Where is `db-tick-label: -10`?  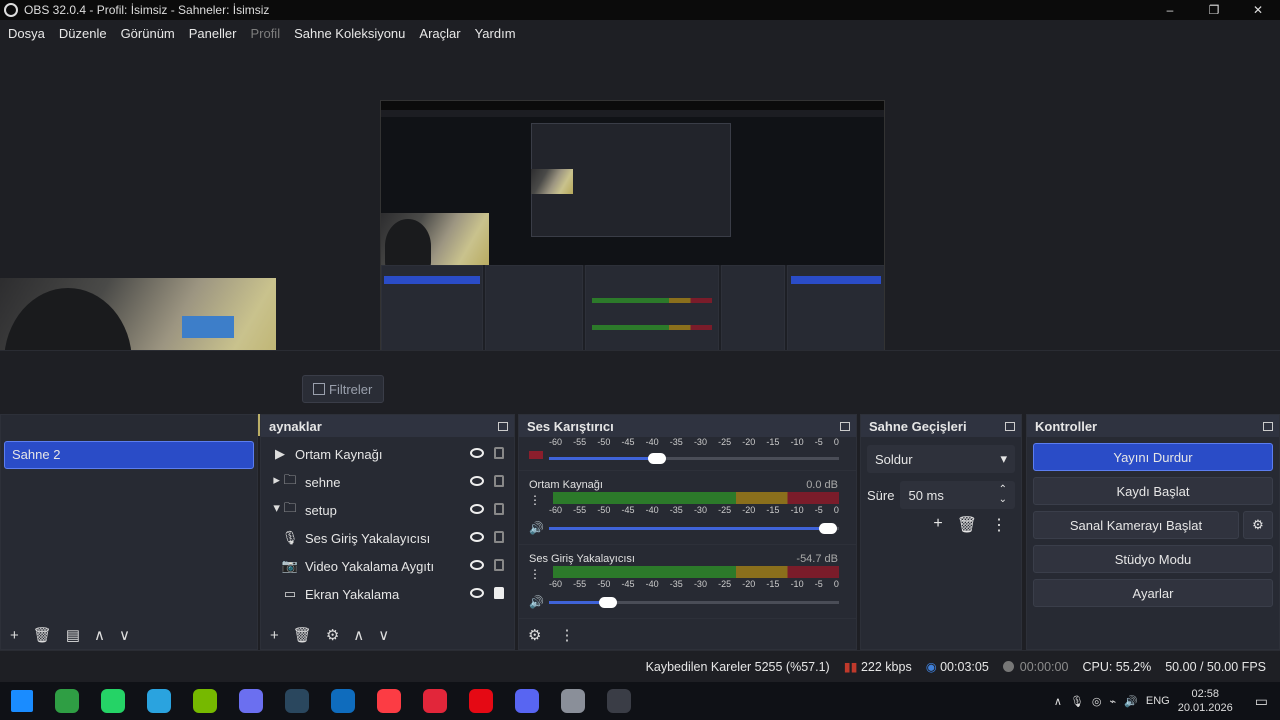
db-tick-label: -10 is located at coordinates (797, 442).